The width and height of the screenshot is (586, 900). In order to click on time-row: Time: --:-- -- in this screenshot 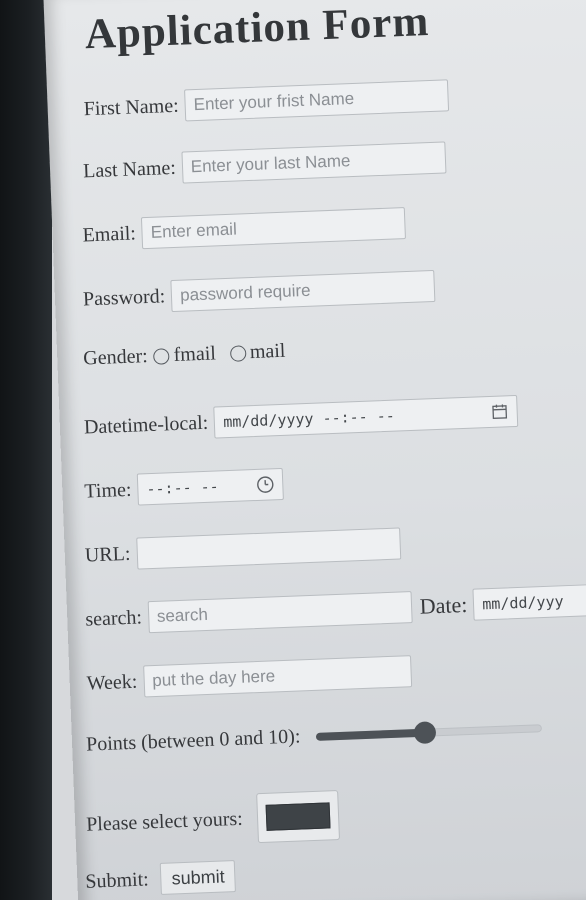, I will do `click(183, 487)`.